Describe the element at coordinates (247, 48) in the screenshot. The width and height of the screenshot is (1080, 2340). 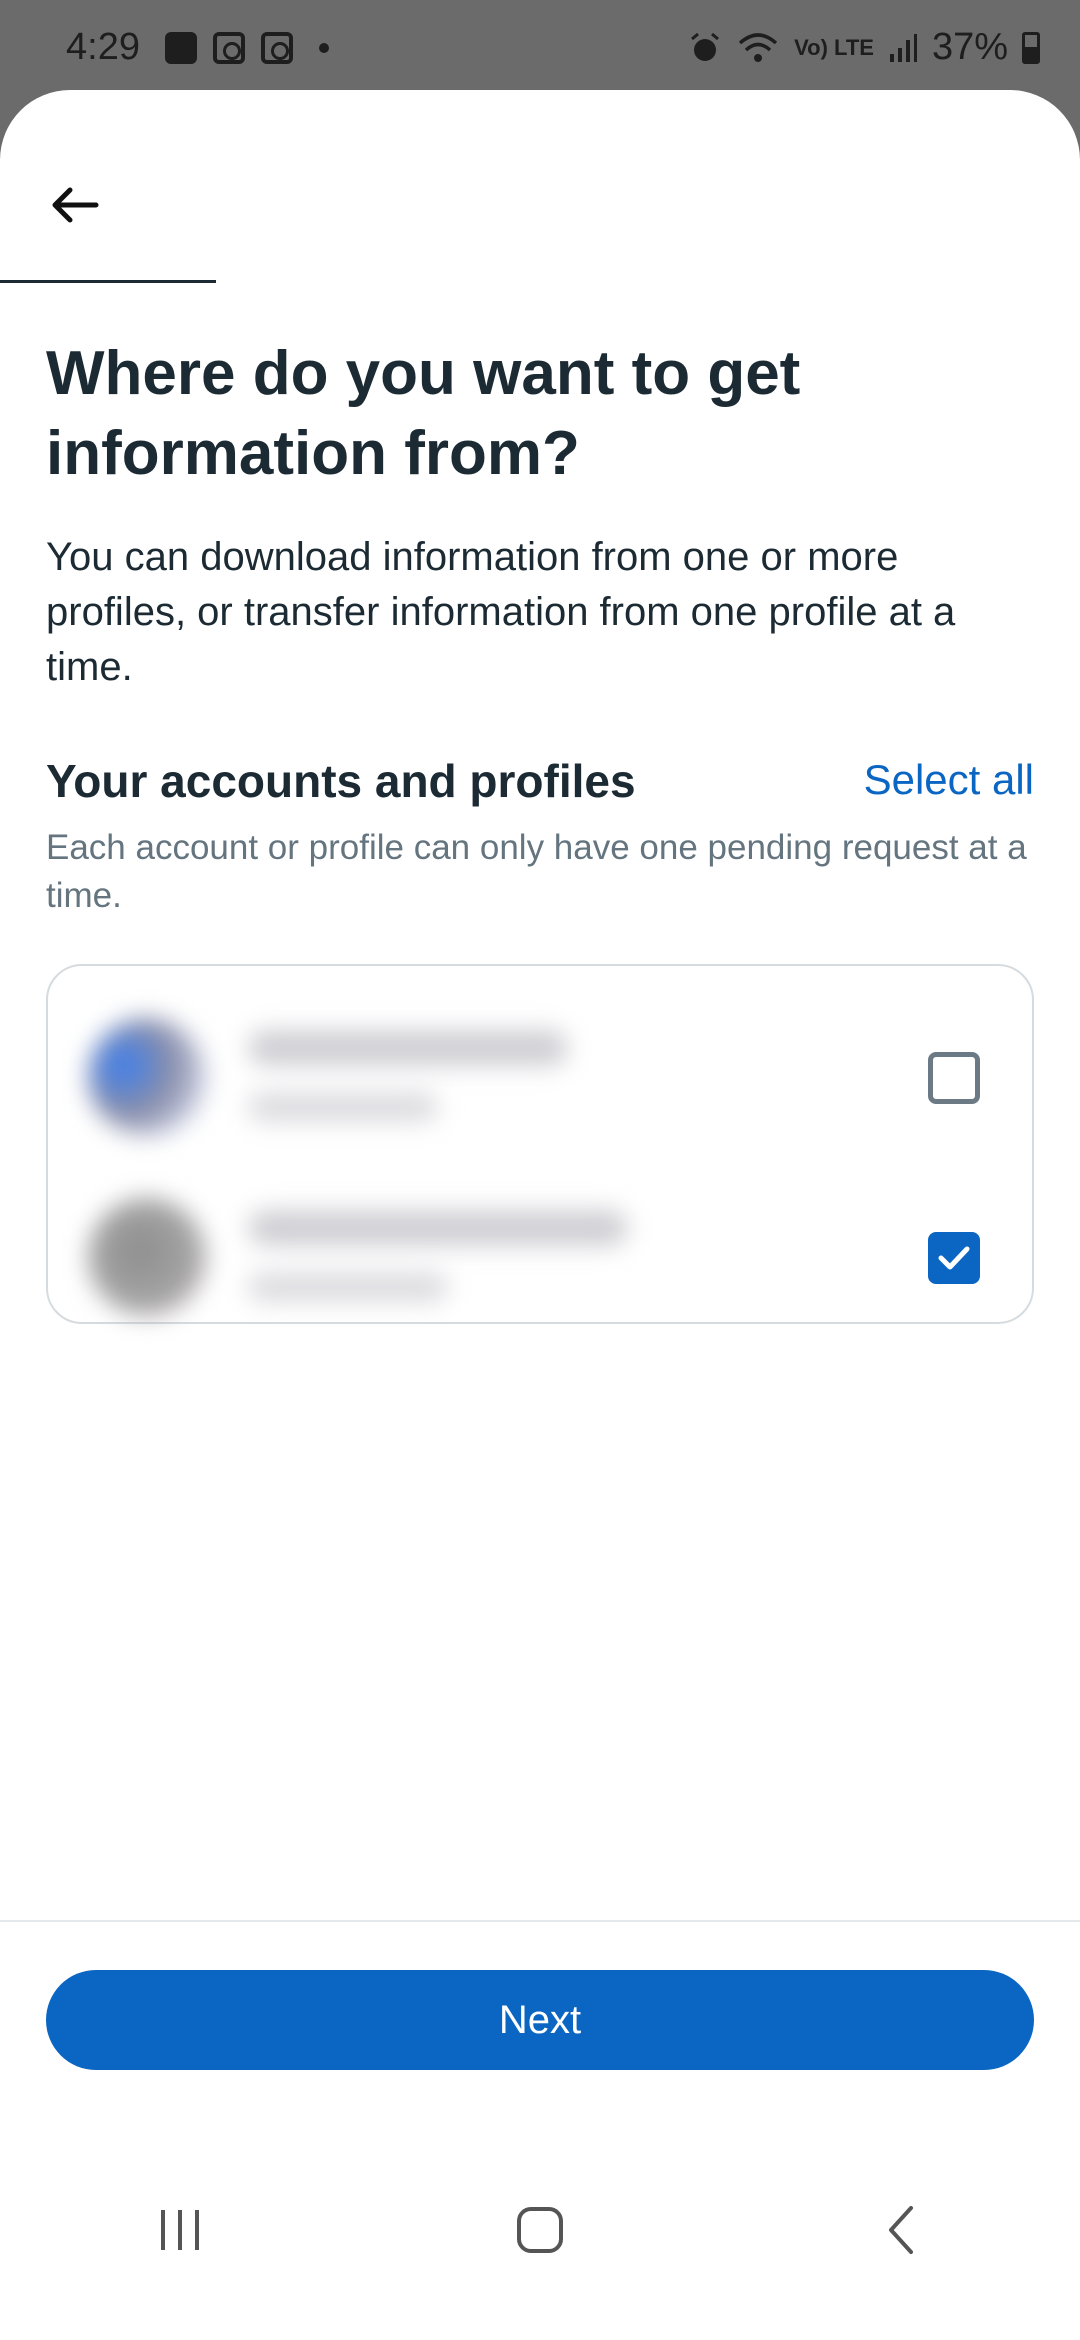
I see `notification-icons` at that location.